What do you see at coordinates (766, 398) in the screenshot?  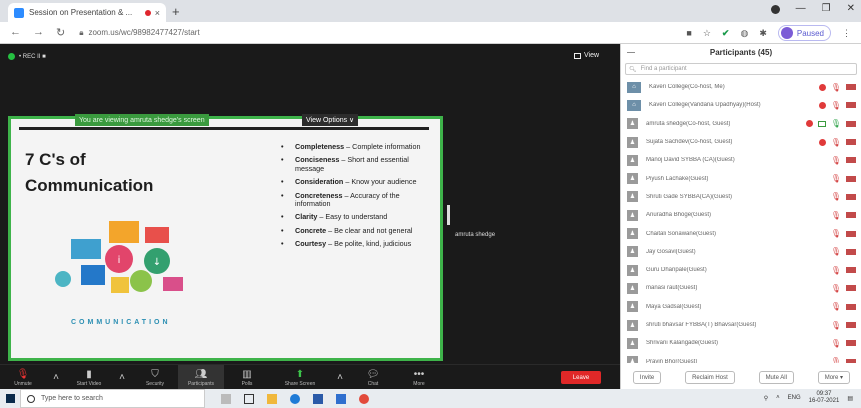 I see `people-icon: ⚲` at bounding box center [766, 398].